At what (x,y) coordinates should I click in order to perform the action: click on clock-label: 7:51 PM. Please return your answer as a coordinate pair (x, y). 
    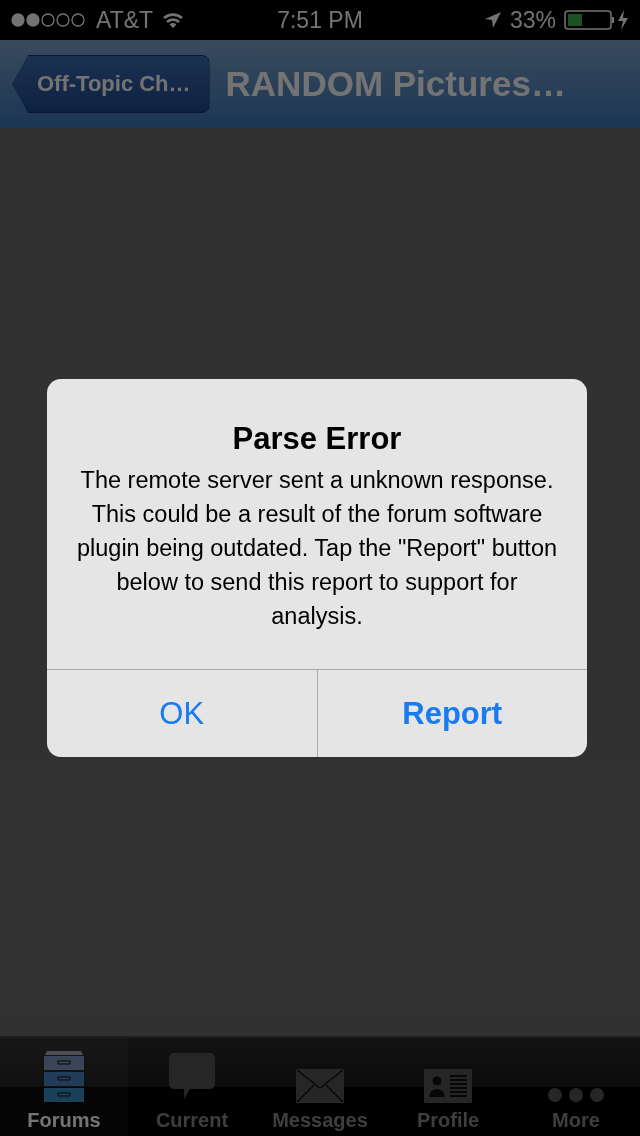
    Looking at the image, I should click on (320, 20).